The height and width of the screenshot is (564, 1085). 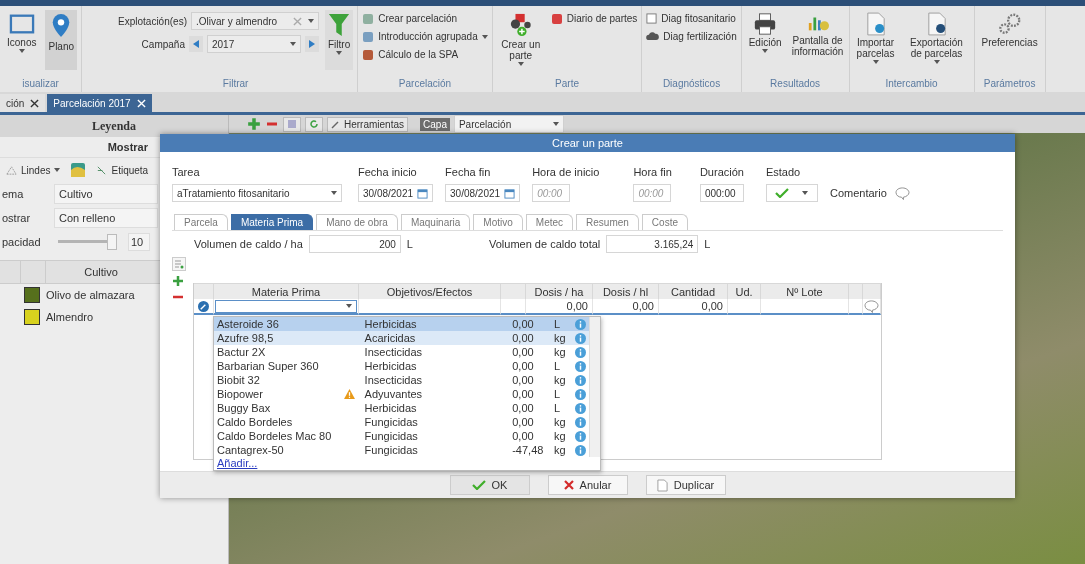 What do you see at coordinates (425, 36) in the screenshot?
I see `ribbon-button: Introducción agrupada` at bounding box center [425, 36].